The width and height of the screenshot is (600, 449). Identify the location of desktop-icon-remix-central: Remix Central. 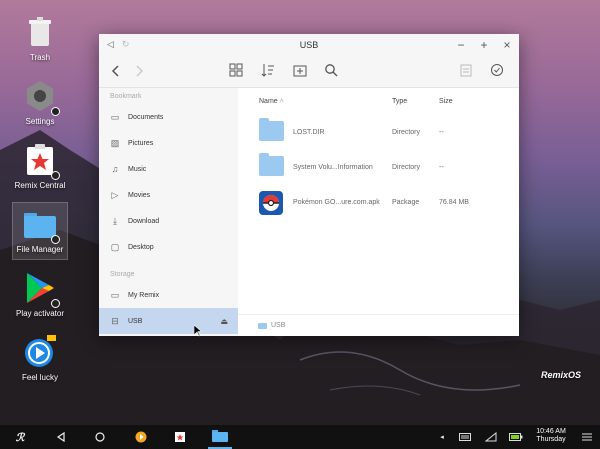
(40, 166).